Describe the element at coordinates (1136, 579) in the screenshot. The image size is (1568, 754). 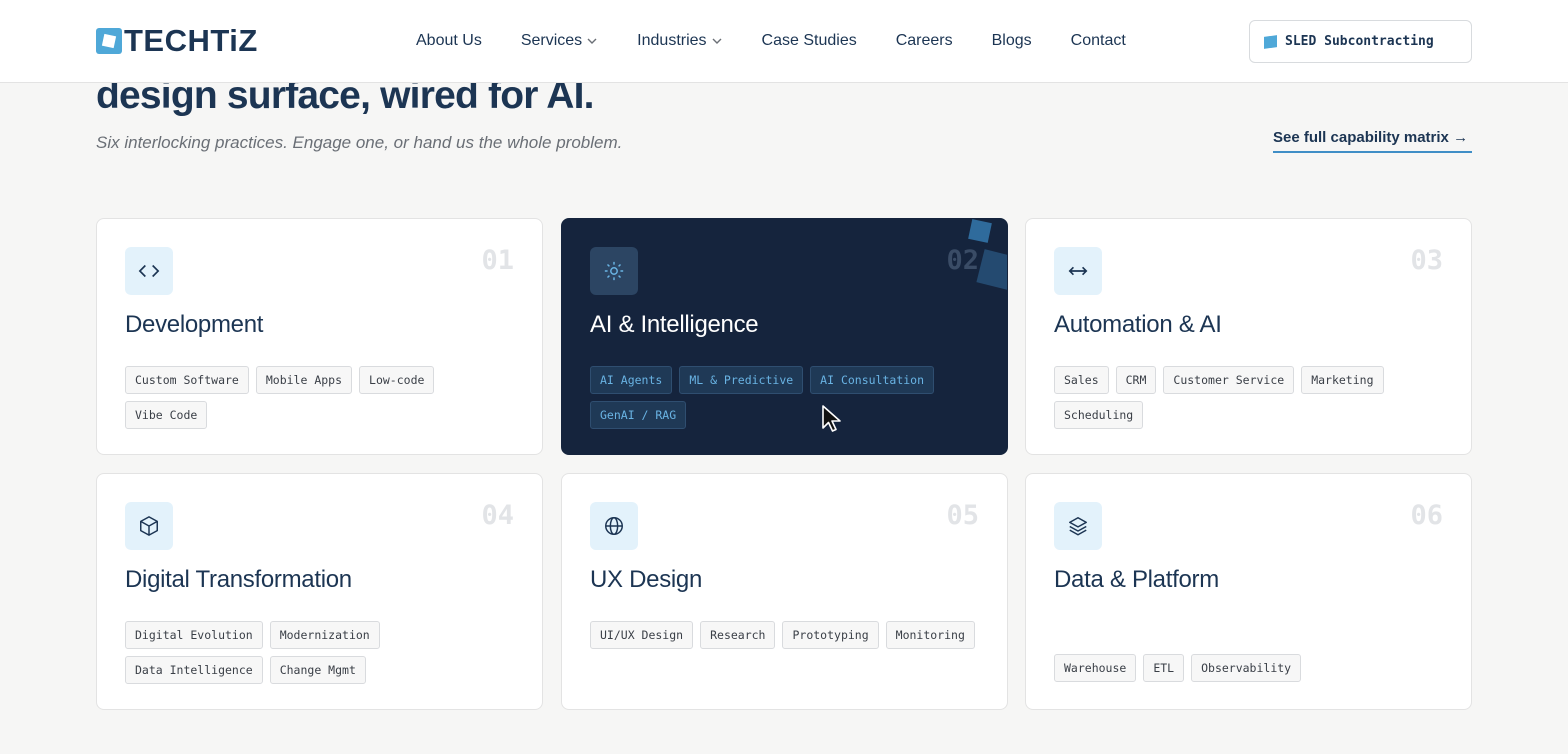
I see `card-title: Data & Platform` at that location.